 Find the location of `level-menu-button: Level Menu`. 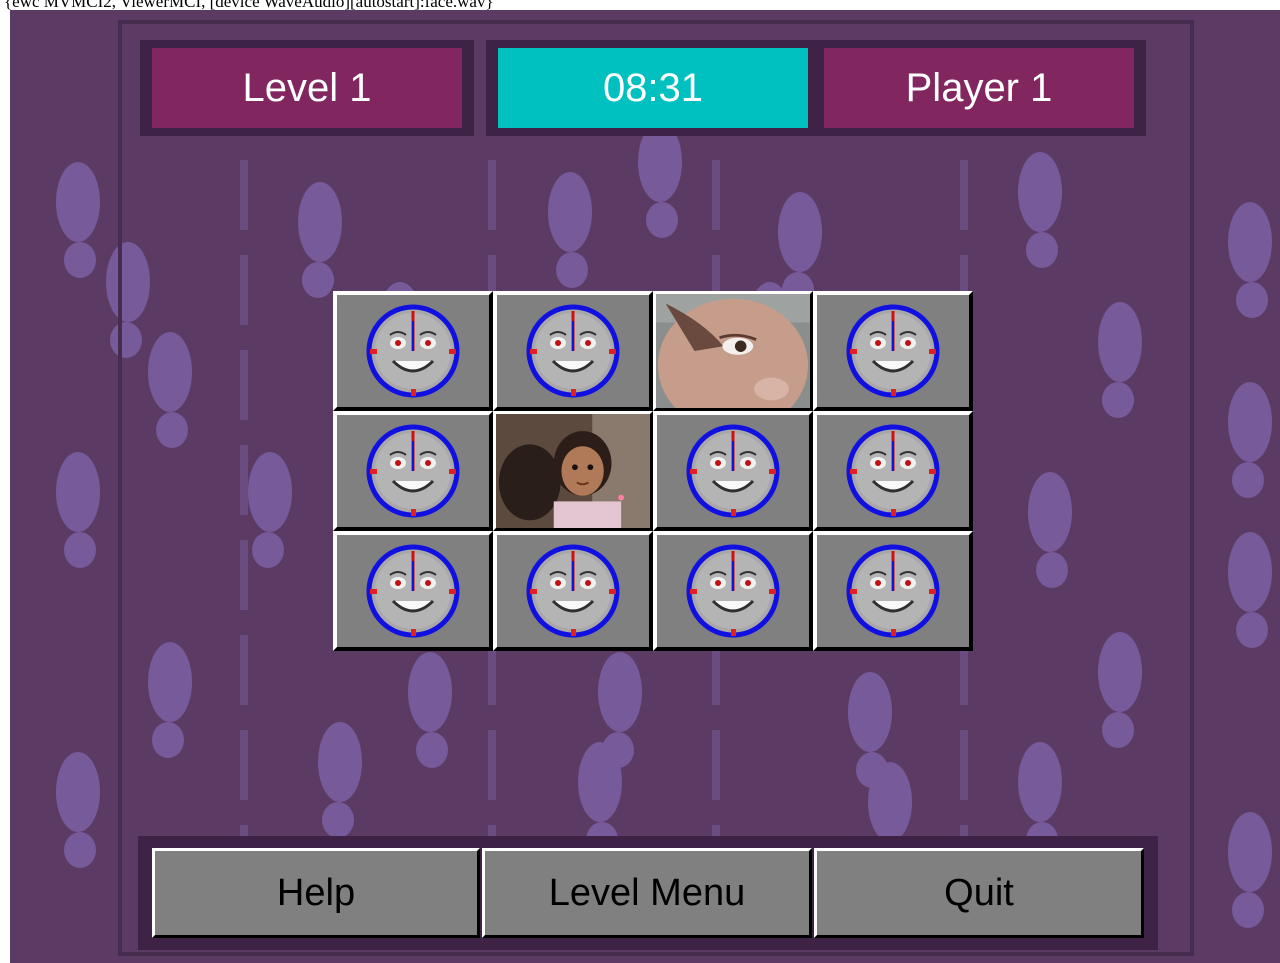

level-menu-button: Level Menu is located at coordinates (647, 893).